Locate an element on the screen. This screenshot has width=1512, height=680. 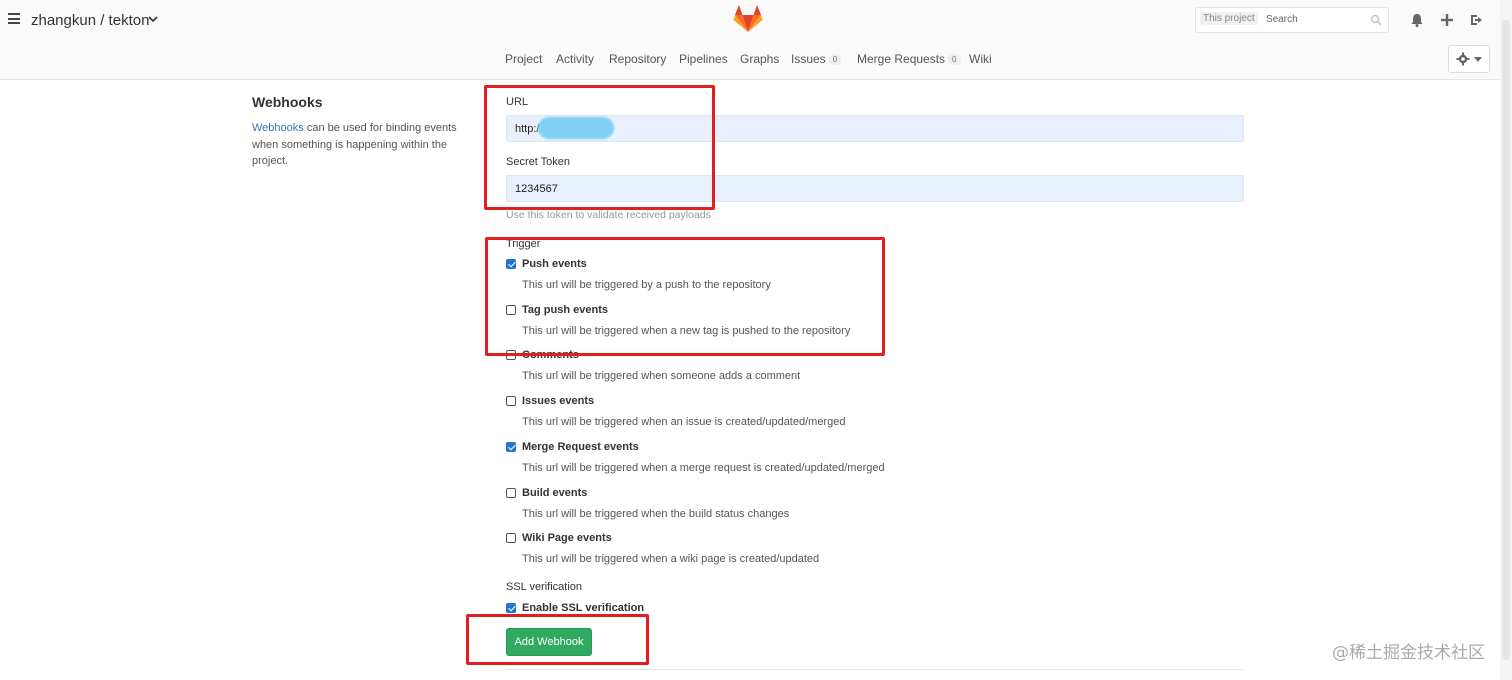
scrollbar-thumb is located at coordinates (1506, 340).